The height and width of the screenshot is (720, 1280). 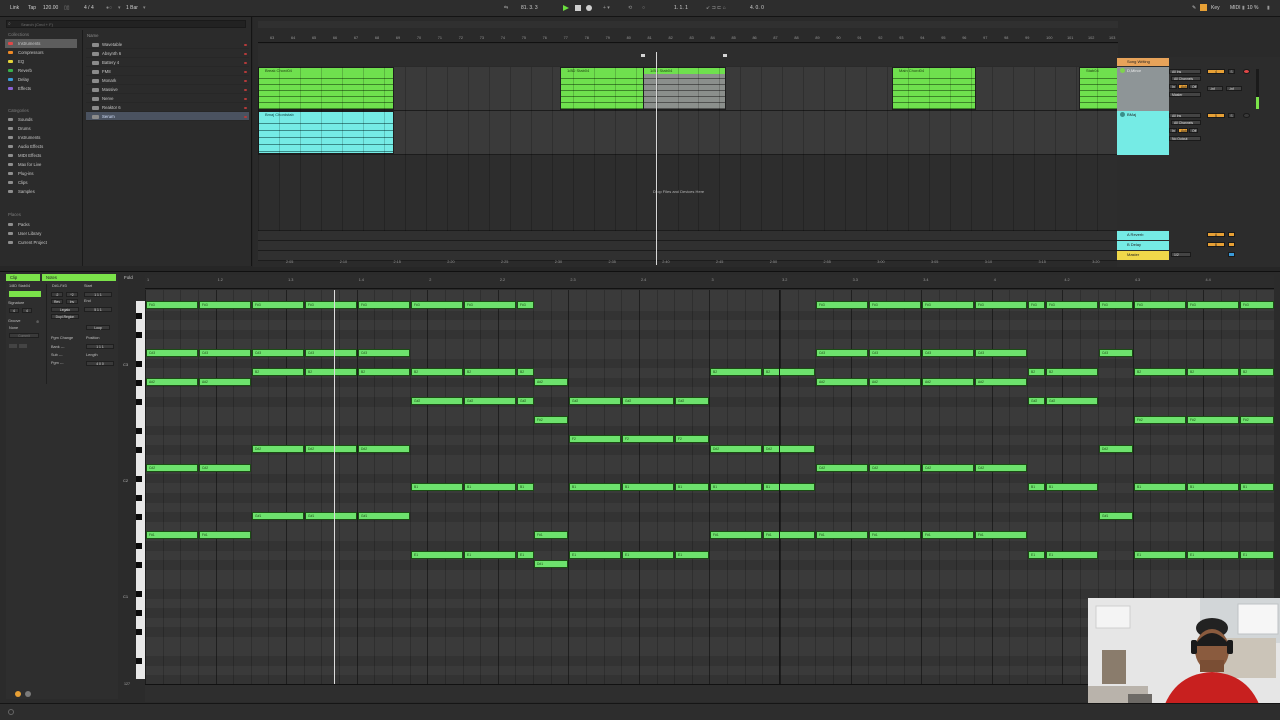 What do you see at coordinates (506, 8) in the screenshot?
I see `follow-icon: ⇆` at bounding box center [506, 8].